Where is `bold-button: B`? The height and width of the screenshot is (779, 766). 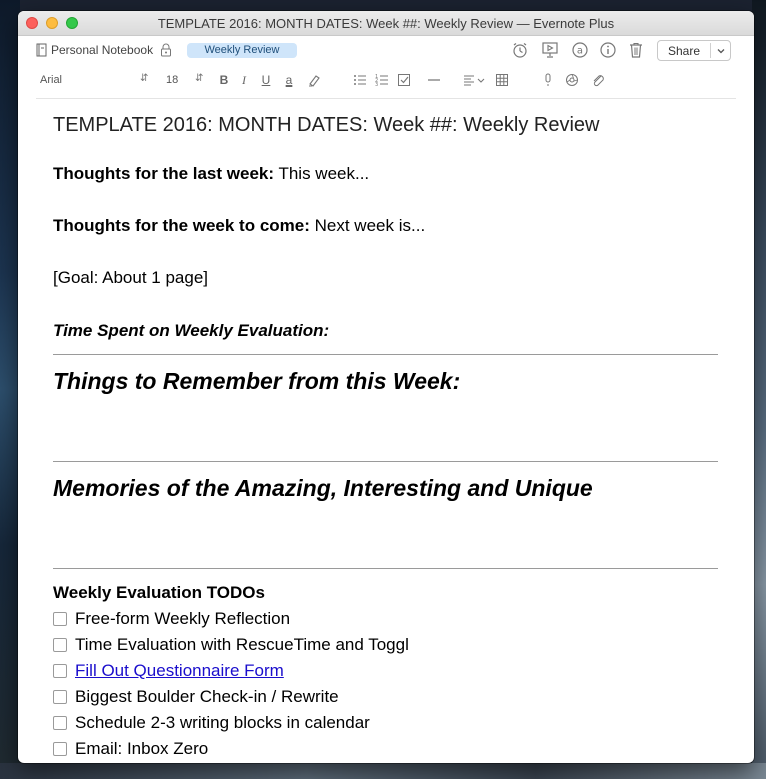 bold-button: B is located at coordinates (224, 80).